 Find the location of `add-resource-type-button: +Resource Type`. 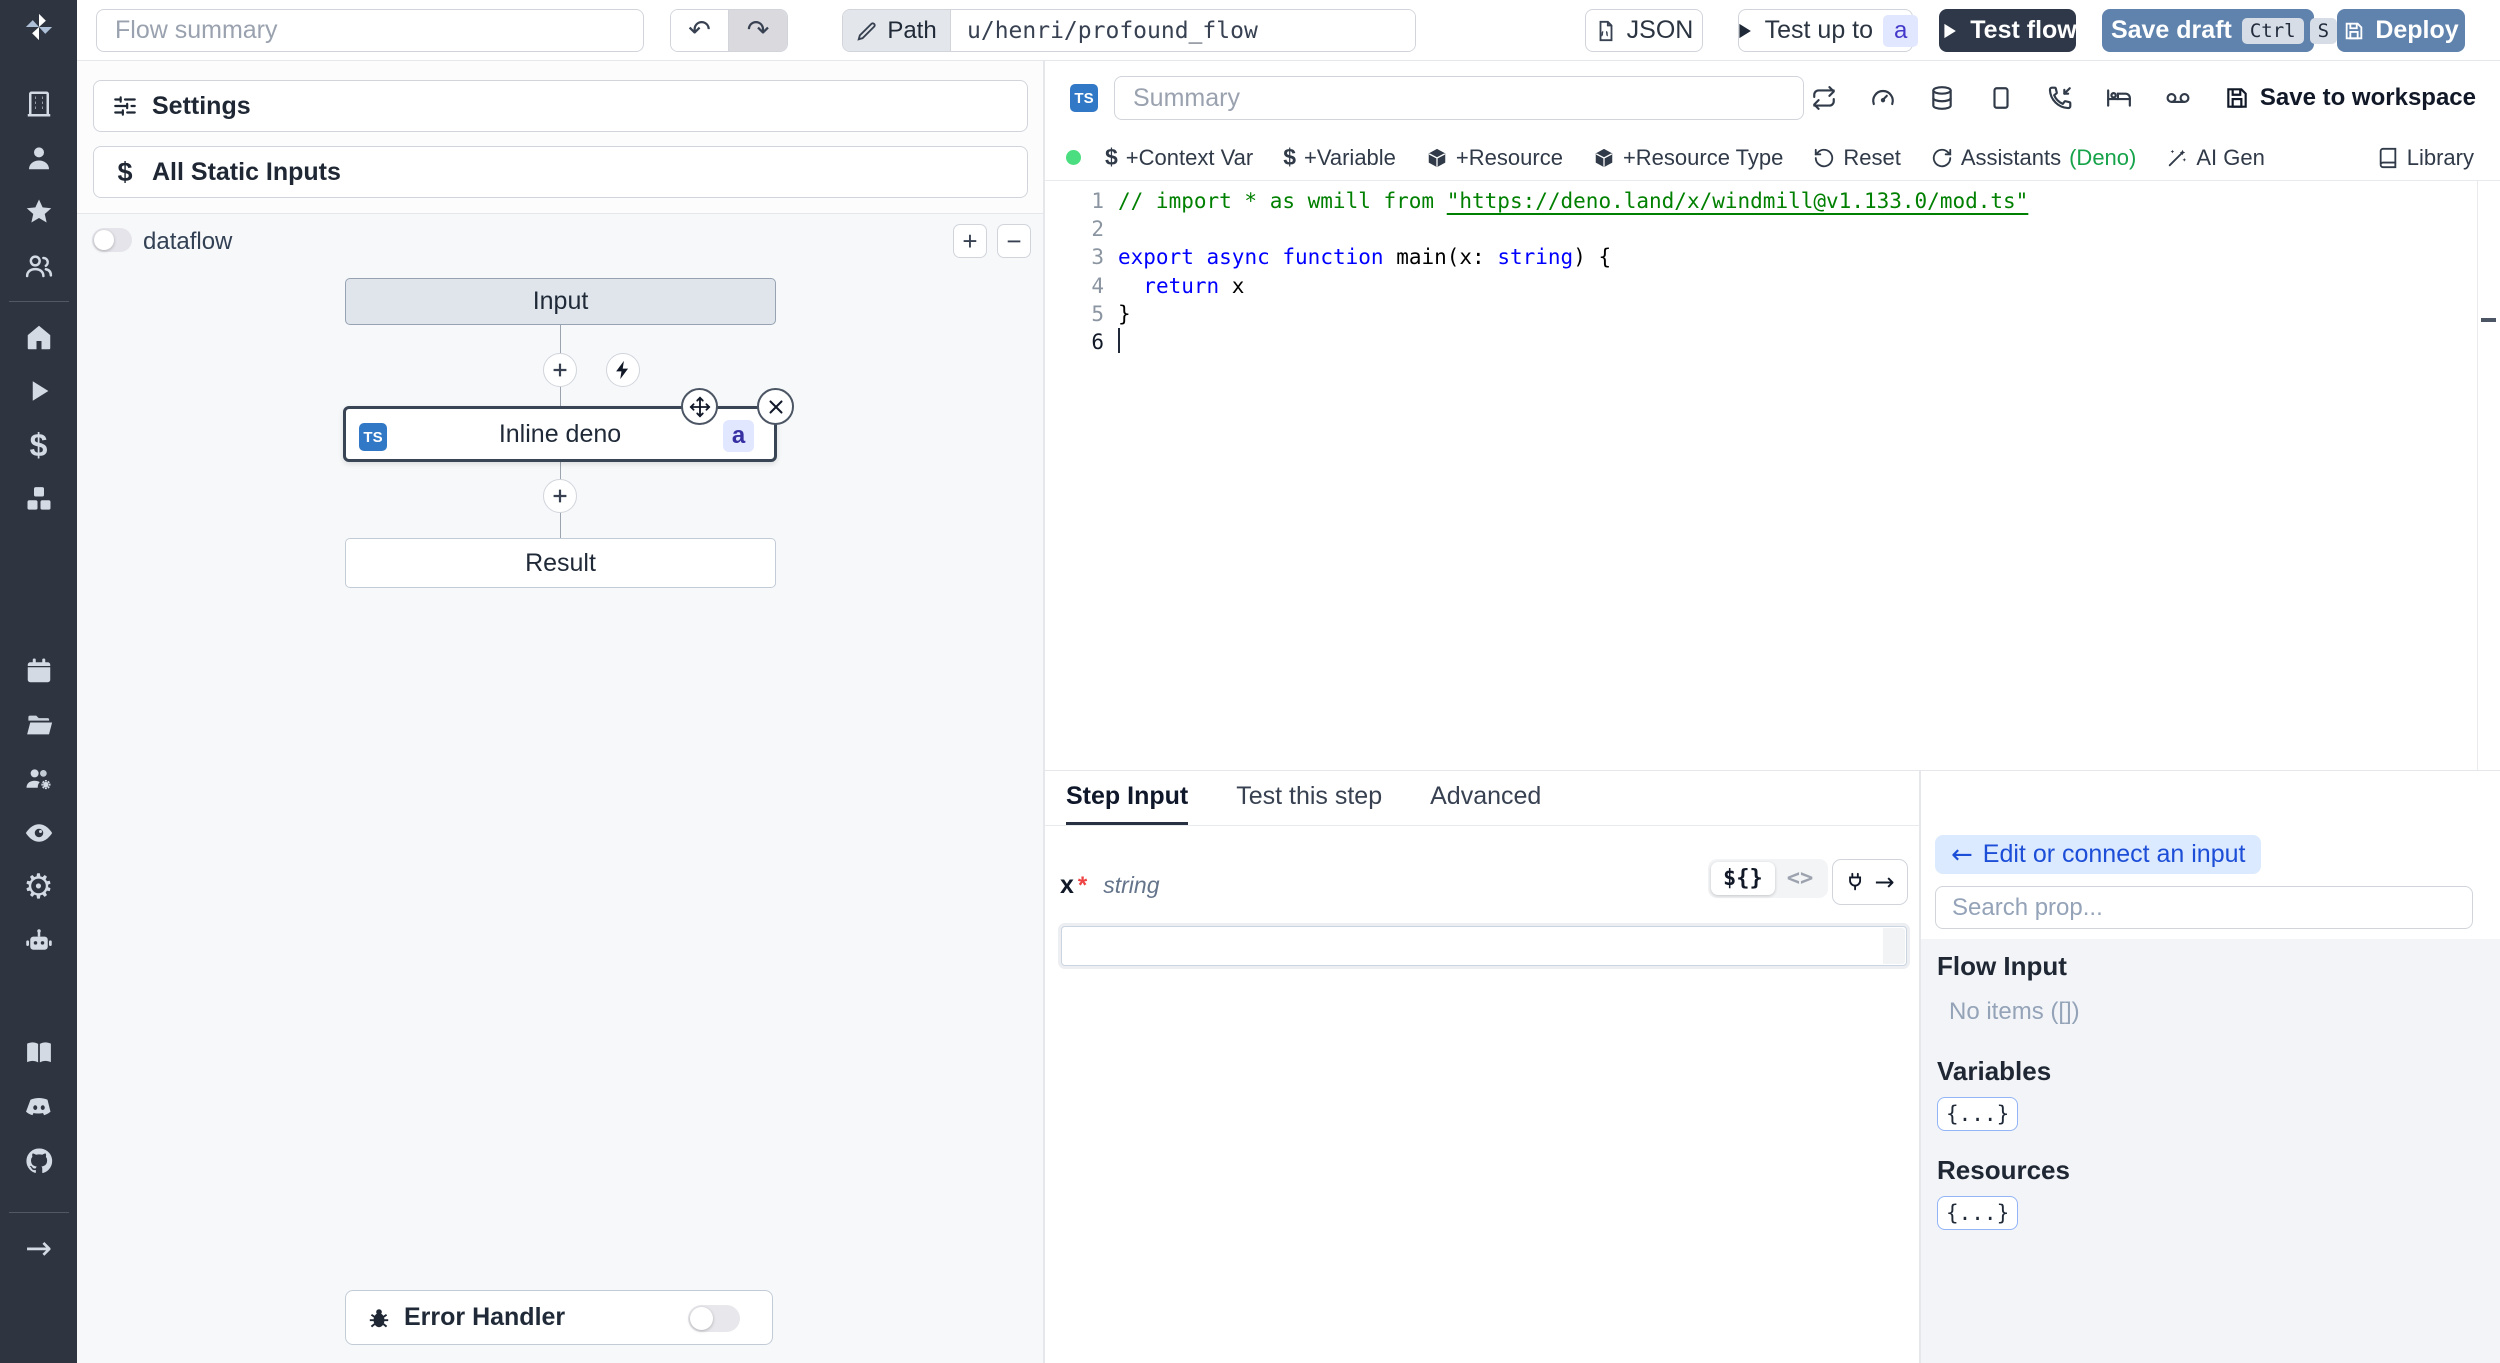

add-resource-type-button: +Resource Type is located at coordinates (1688, 158).